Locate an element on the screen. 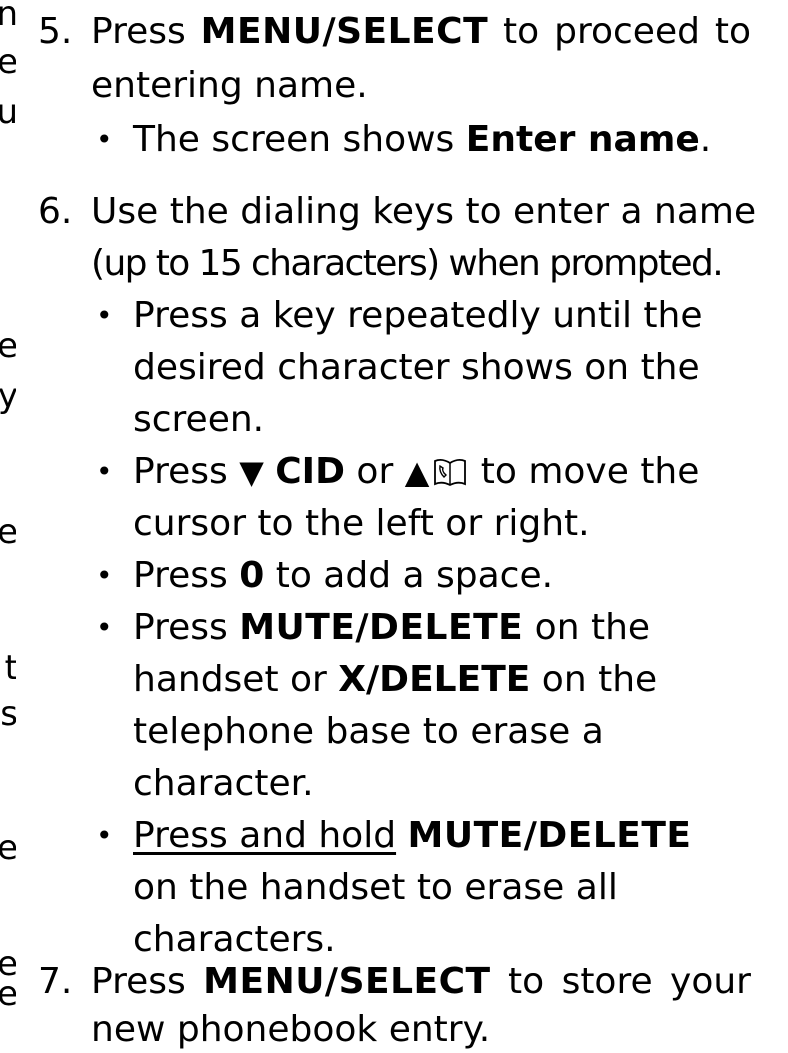 The height and width of the screenshot is (1053, 788). step-6-bullet-2-line-1: Press ▼ CID or ▲ to move the is located at coordinates (416, 474).